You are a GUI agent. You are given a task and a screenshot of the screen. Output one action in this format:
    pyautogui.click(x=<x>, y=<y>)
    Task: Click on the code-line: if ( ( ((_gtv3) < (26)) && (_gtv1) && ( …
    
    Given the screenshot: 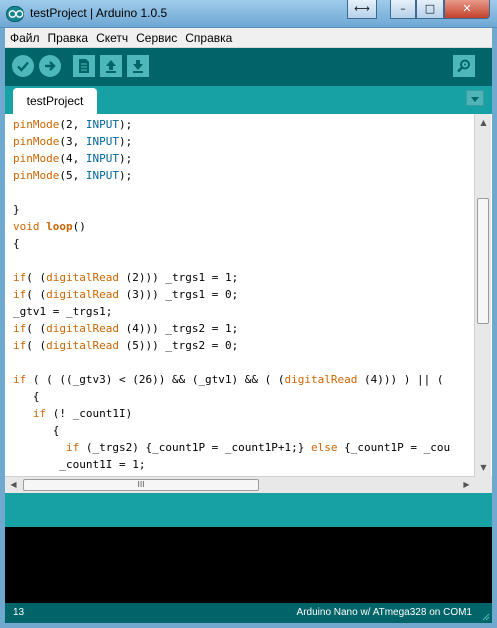 What is the action you would take?
    pyautogui.click(x=243, y=379)
    